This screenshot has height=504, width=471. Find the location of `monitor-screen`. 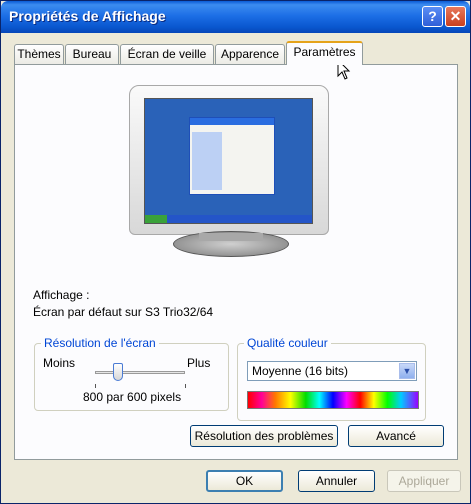

monitor-screen is located at coordinates (228, 161).